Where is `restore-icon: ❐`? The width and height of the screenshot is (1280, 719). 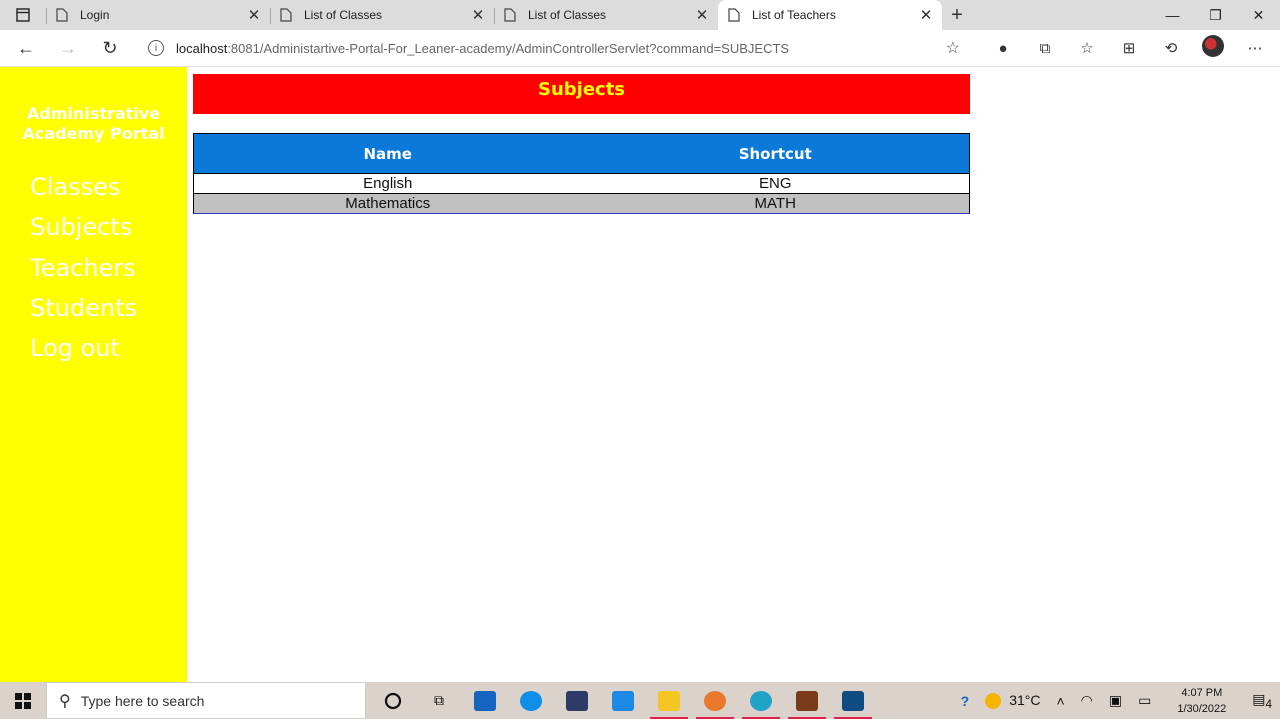
restore-icon: ❐ is located at coordinates (1215, 15).